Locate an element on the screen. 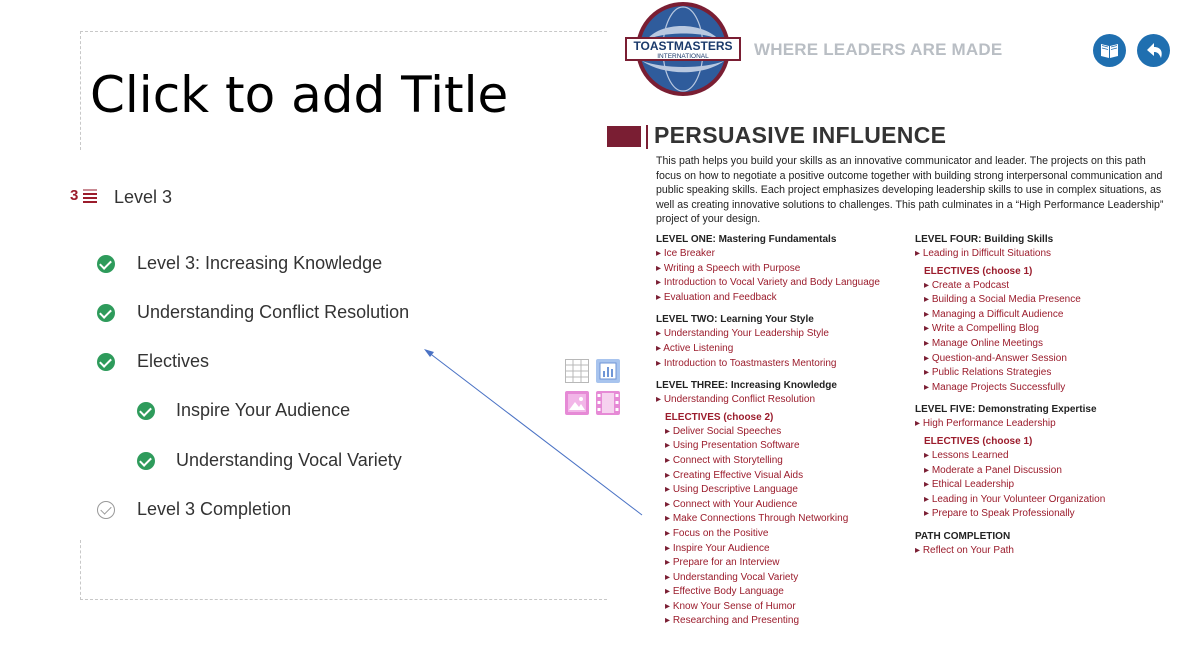  path-title: PERSUASIVE INFLUENCE is located at coordinates (800, 135).